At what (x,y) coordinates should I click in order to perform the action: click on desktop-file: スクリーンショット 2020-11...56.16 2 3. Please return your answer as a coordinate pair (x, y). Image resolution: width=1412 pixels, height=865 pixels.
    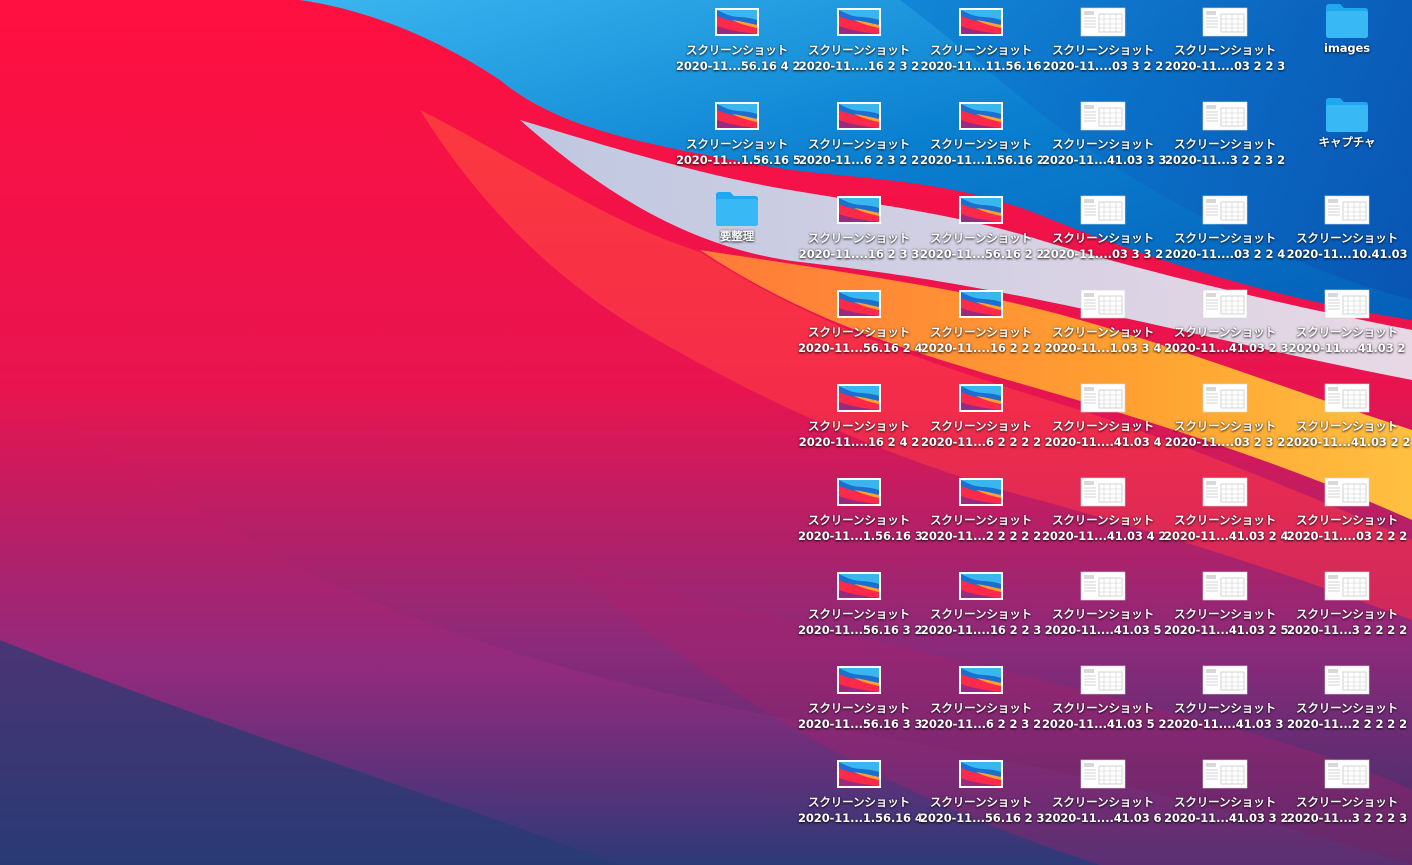
    Looking at the image, I should click on (982, 799).